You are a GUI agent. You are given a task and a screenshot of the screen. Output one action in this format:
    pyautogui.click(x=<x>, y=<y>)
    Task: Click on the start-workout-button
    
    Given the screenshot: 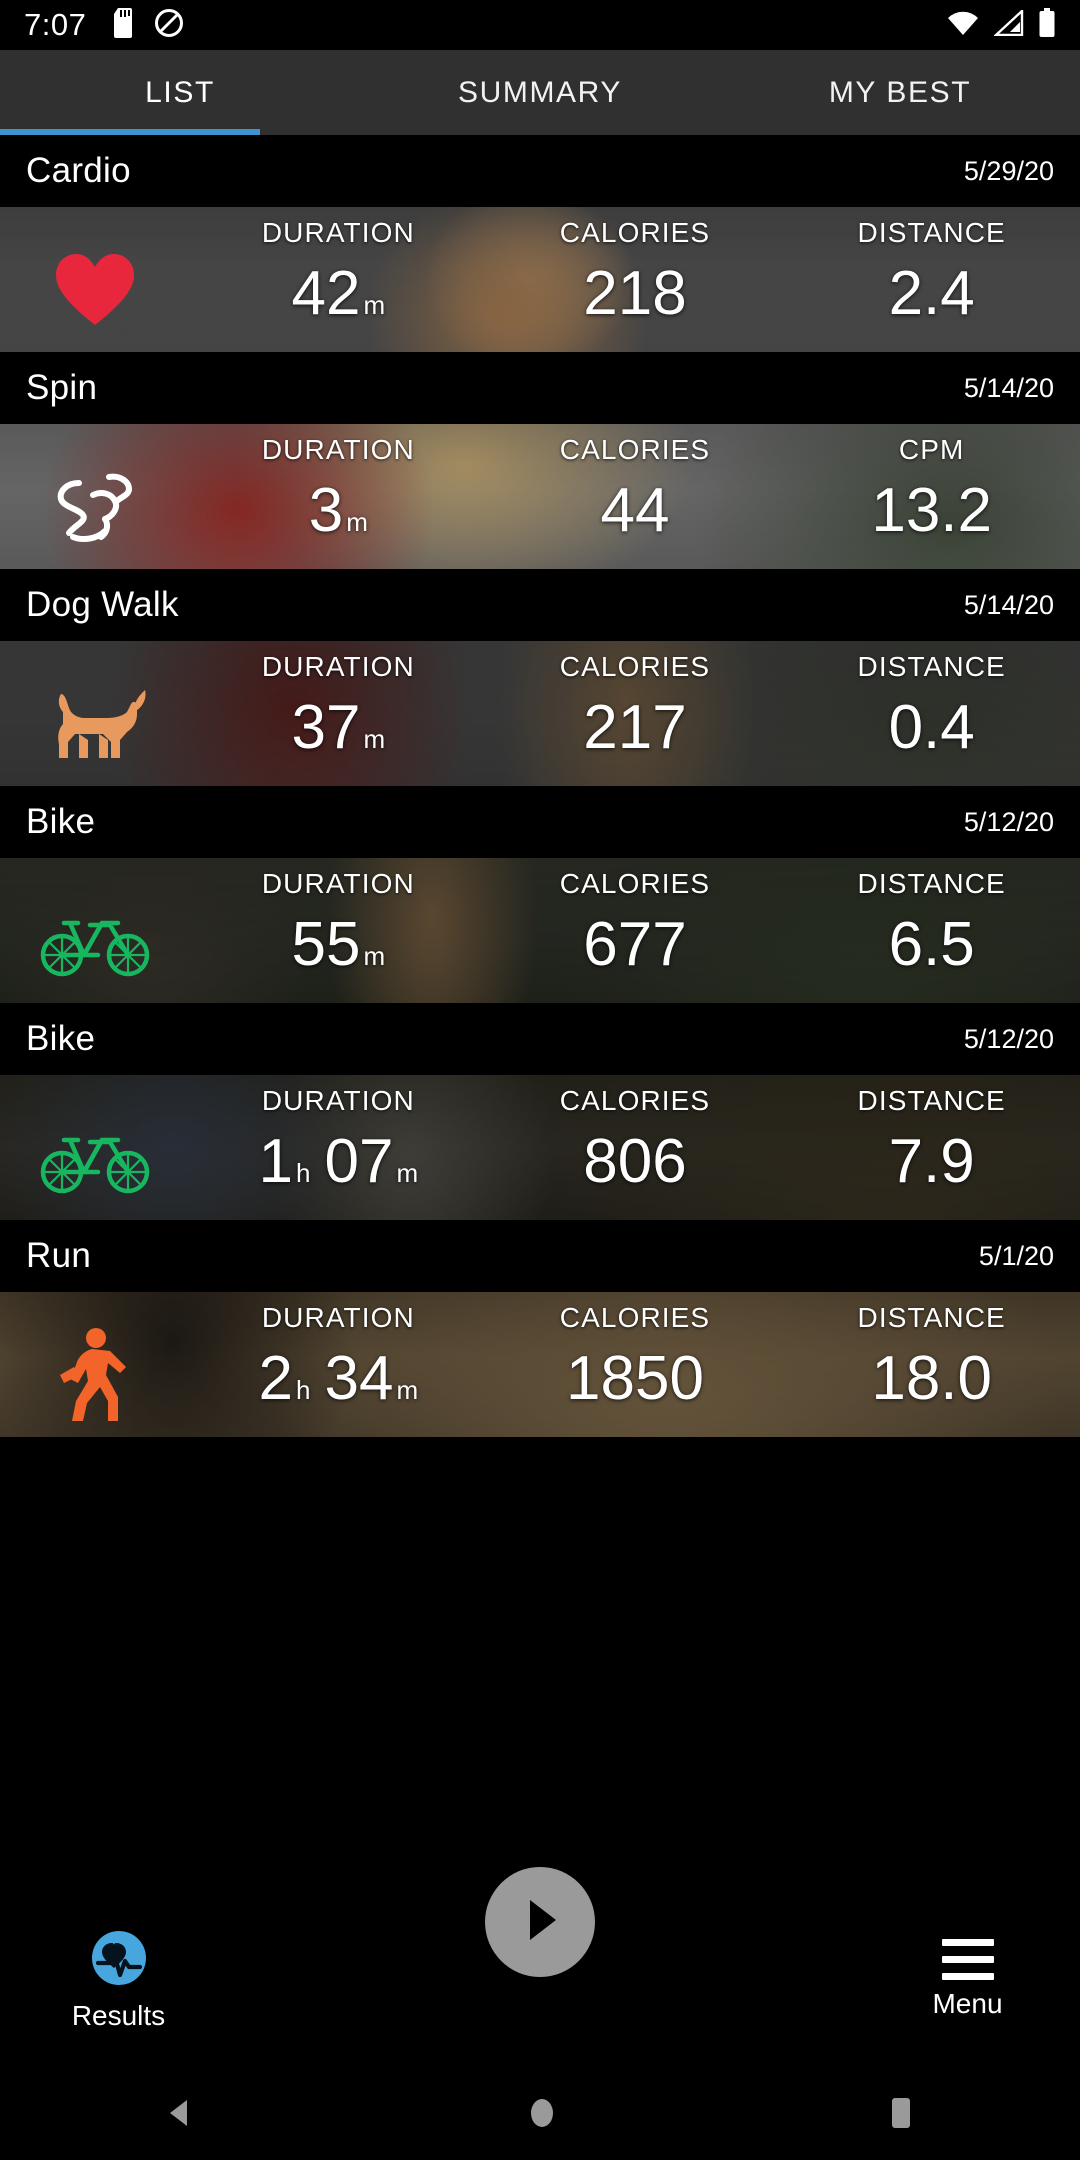 What is the action you would take?
    pyautogui.click(x=540, y=1922)
    